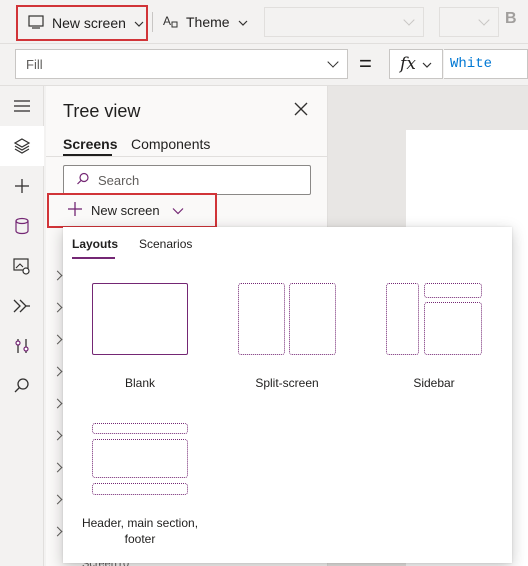  I want to click on layout-header-main-footer: Header, main section, footer, so click(157, 487).